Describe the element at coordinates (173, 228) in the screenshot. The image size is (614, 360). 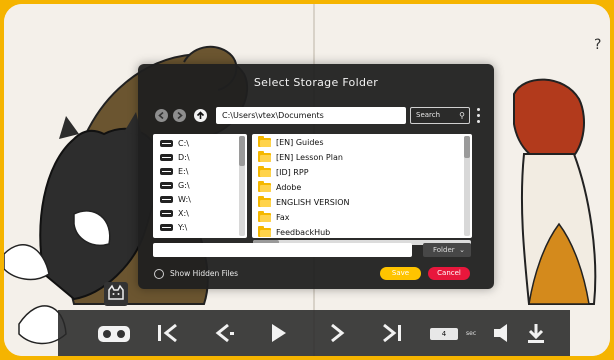
I see `drive-item: Y:\` at that location.